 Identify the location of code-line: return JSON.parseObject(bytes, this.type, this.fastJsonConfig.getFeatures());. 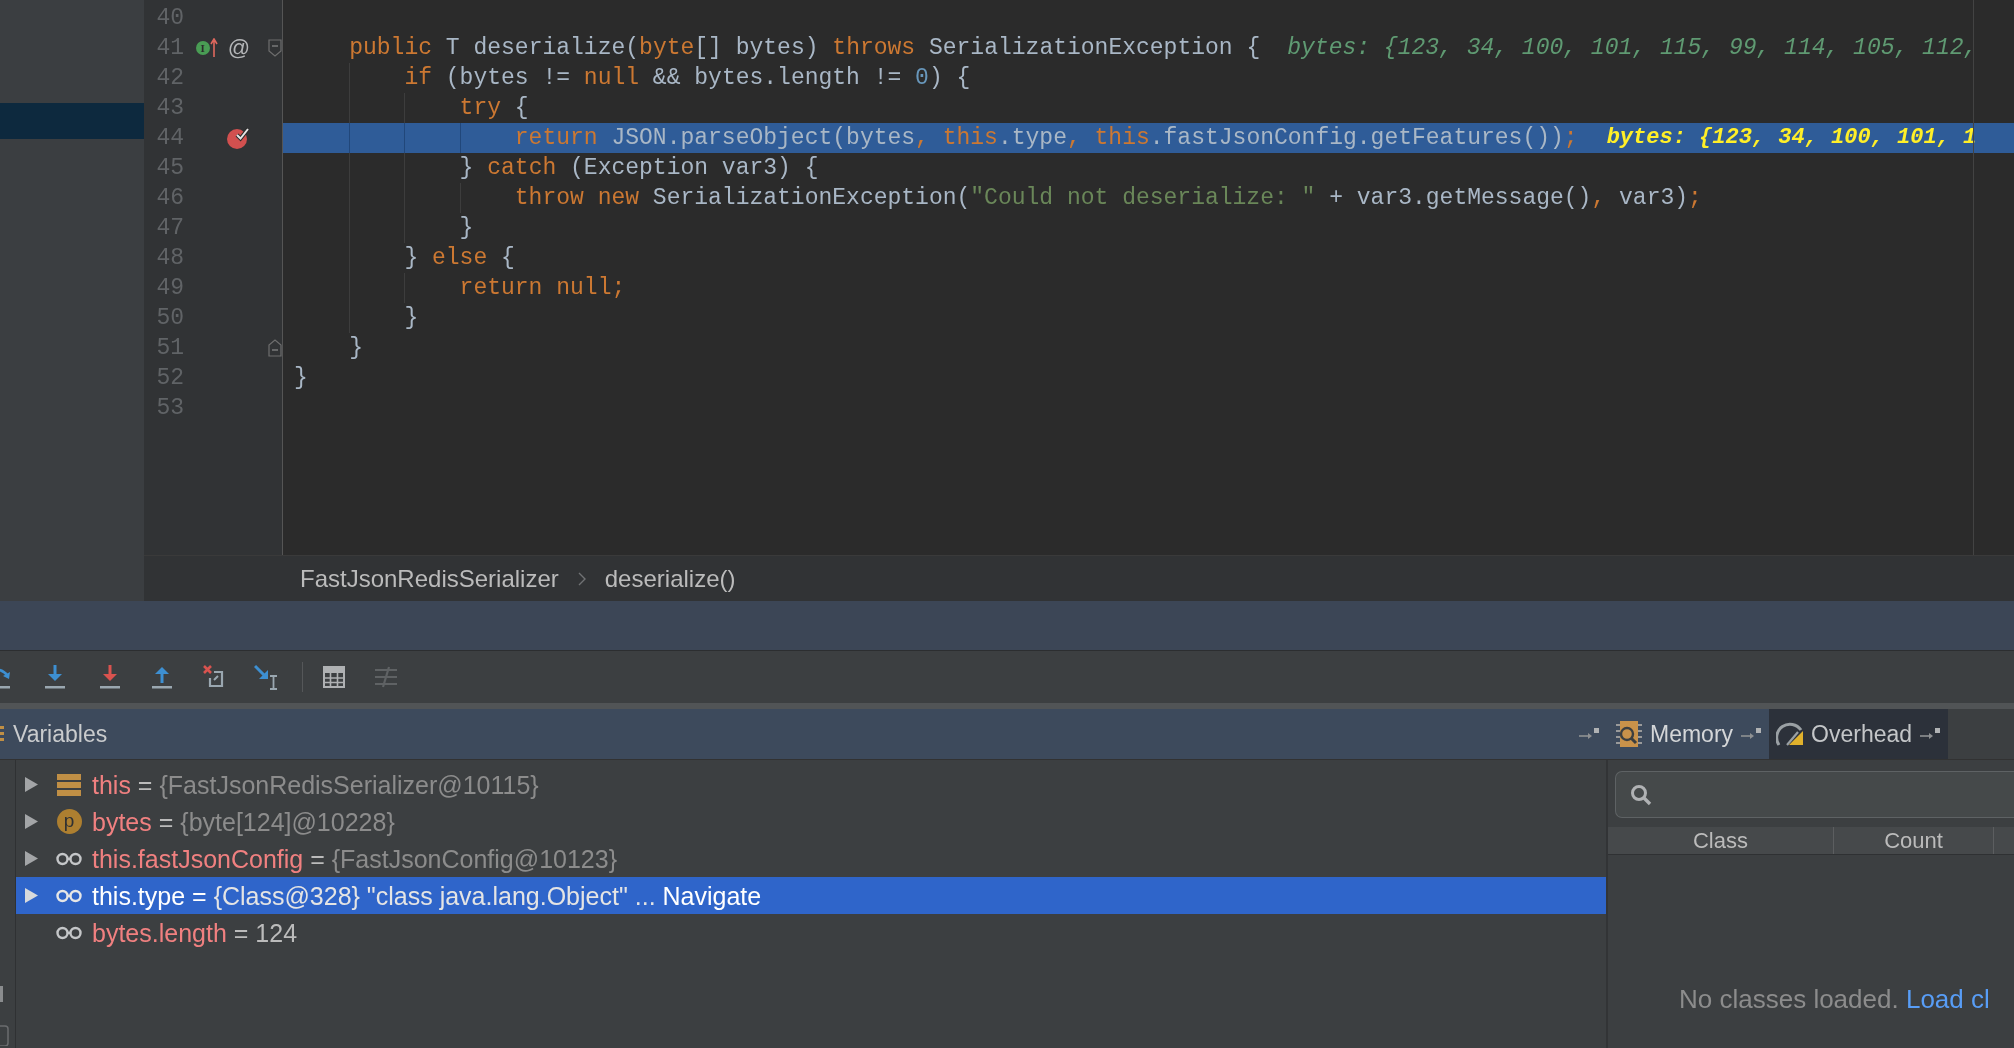
(1046, 138).